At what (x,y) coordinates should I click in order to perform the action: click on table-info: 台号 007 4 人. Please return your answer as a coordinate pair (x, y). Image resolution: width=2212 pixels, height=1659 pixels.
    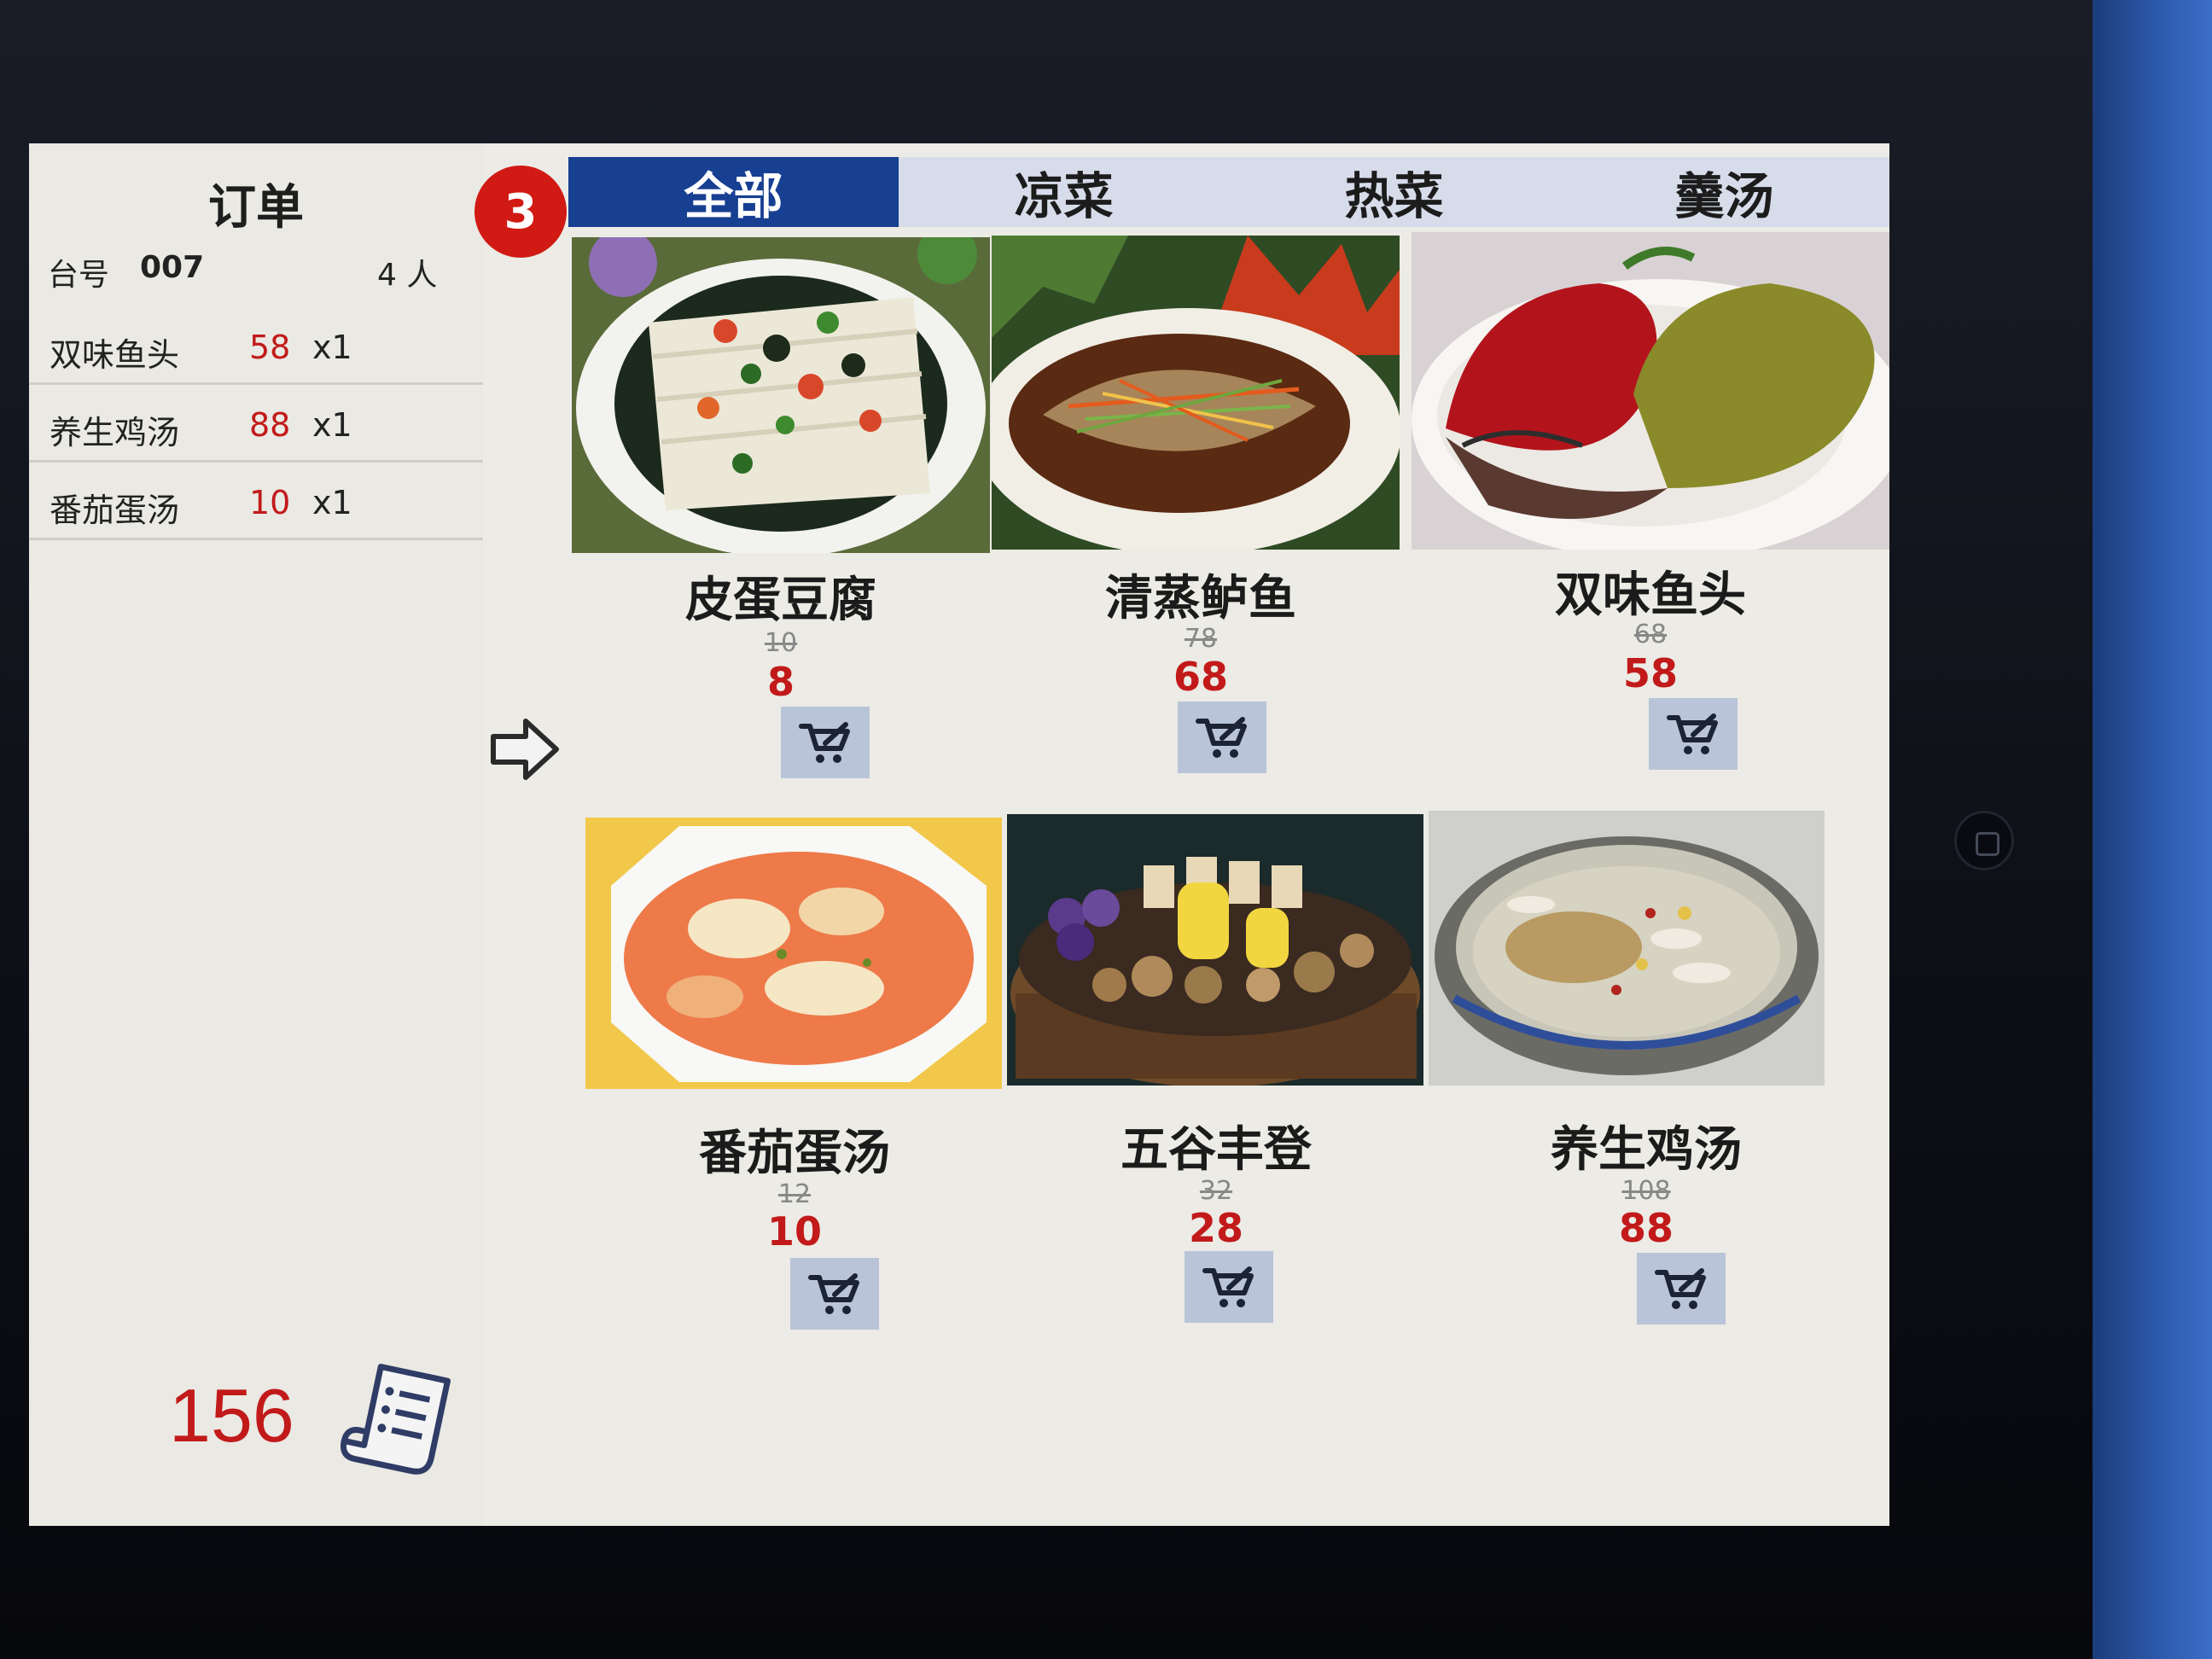
    Looking at the image, I should click on (256, 282).